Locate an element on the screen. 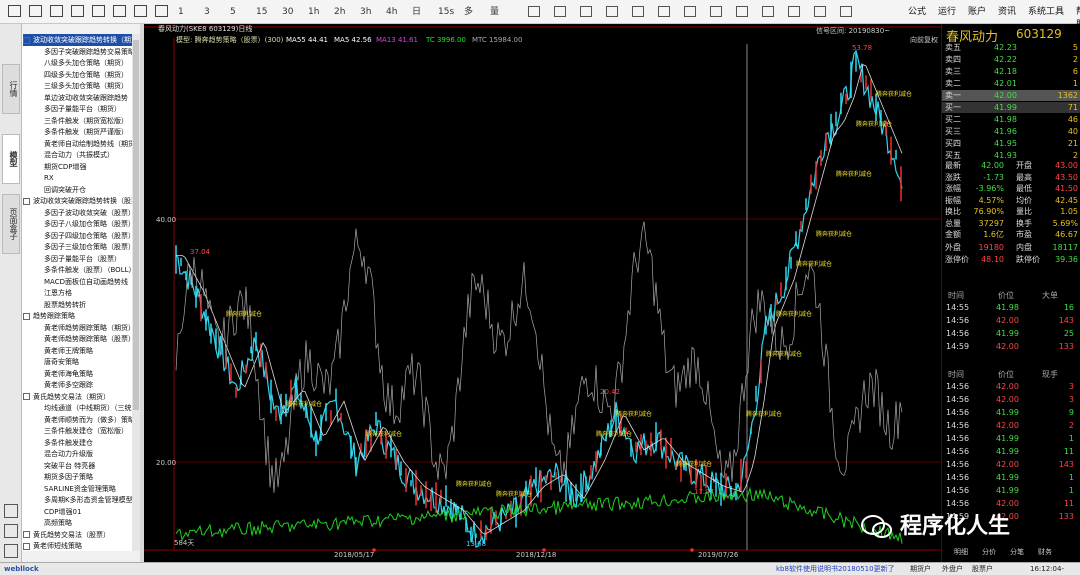 The width and height of the screenshot is (1080, 575). tree-item: 江恩方格 is located at coordinates (58, 293).